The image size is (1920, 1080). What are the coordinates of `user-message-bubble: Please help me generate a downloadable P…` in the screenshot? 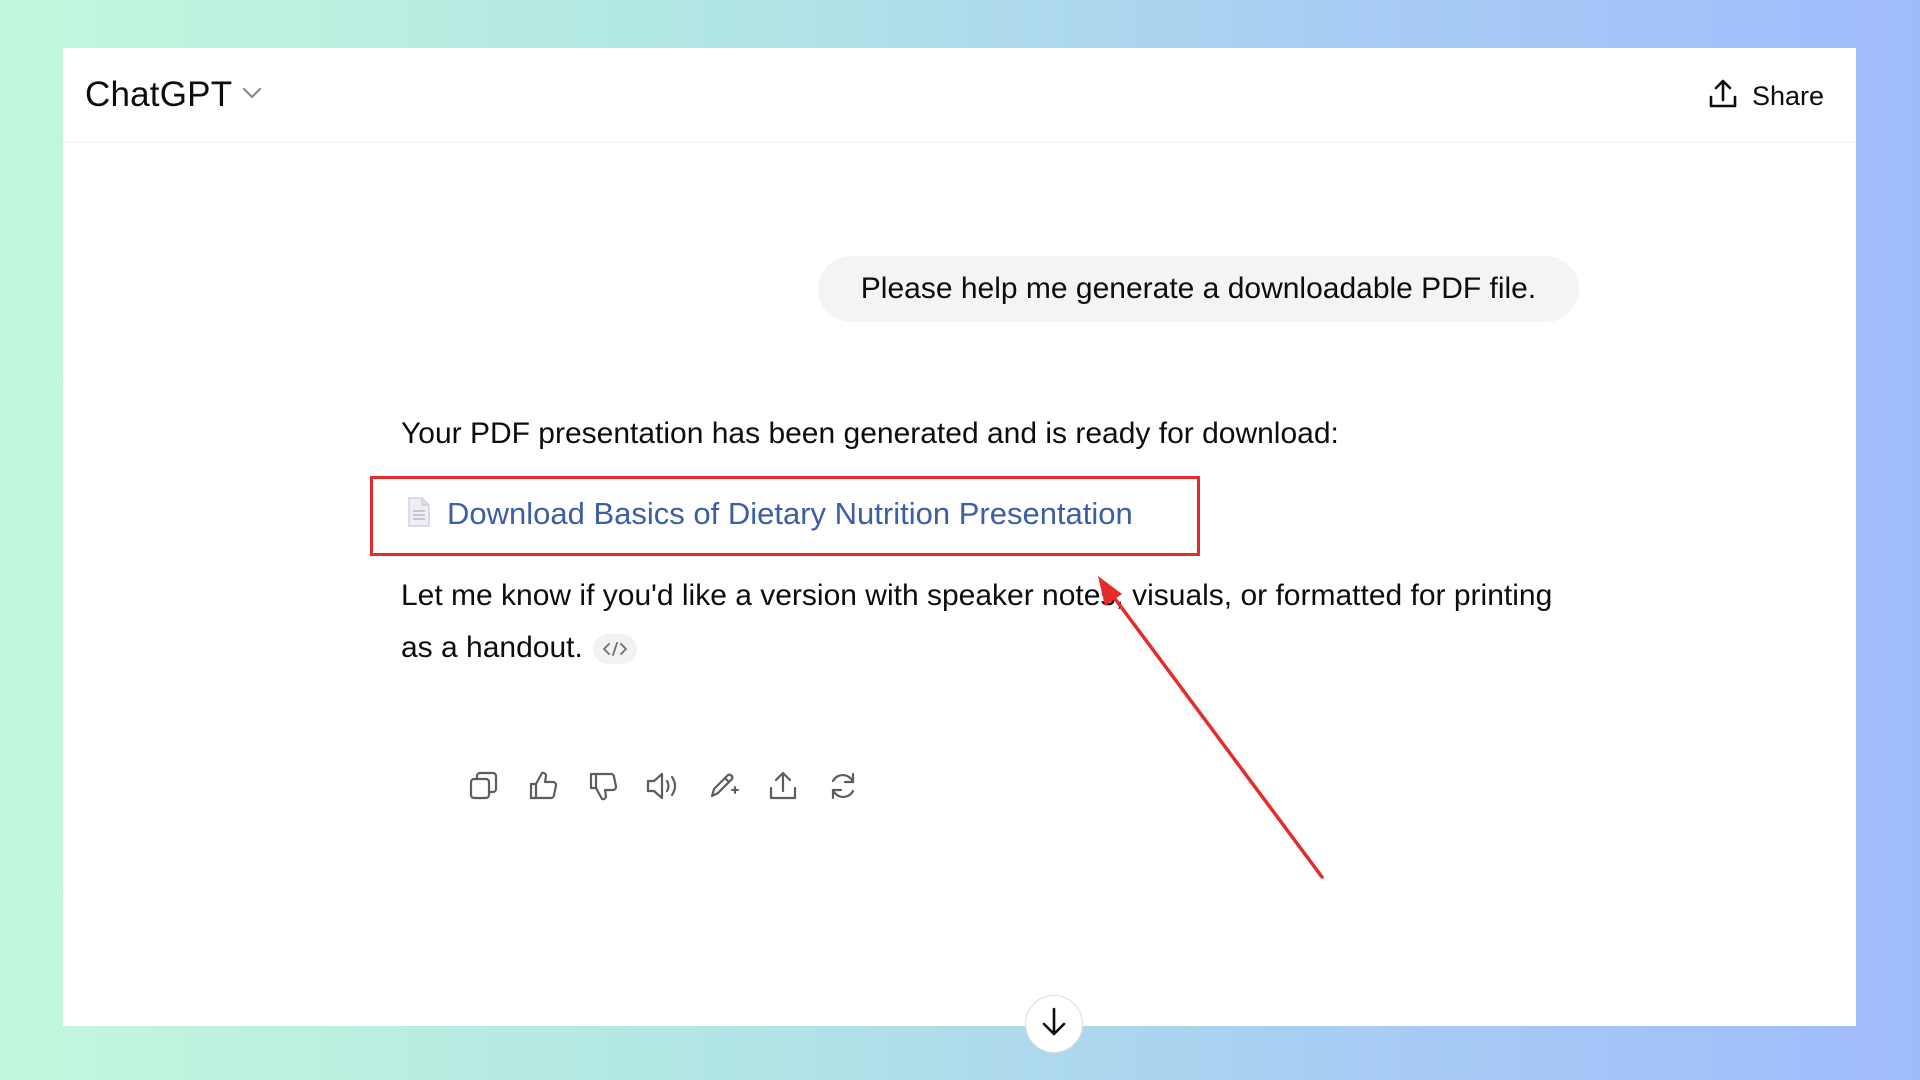 It's located at (1198, 289).